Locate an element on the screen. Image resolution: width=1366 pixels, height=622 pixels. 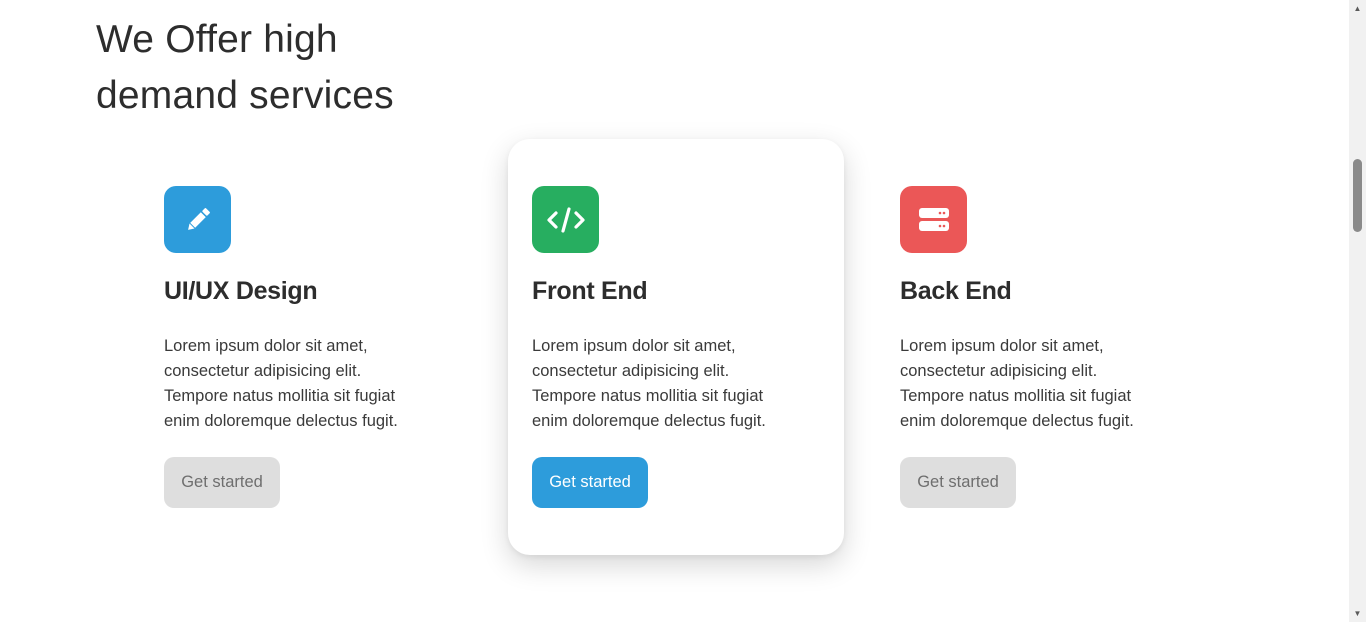
scroll-down-arrow-icon: ▼ is located at coordinates (1357, 613).